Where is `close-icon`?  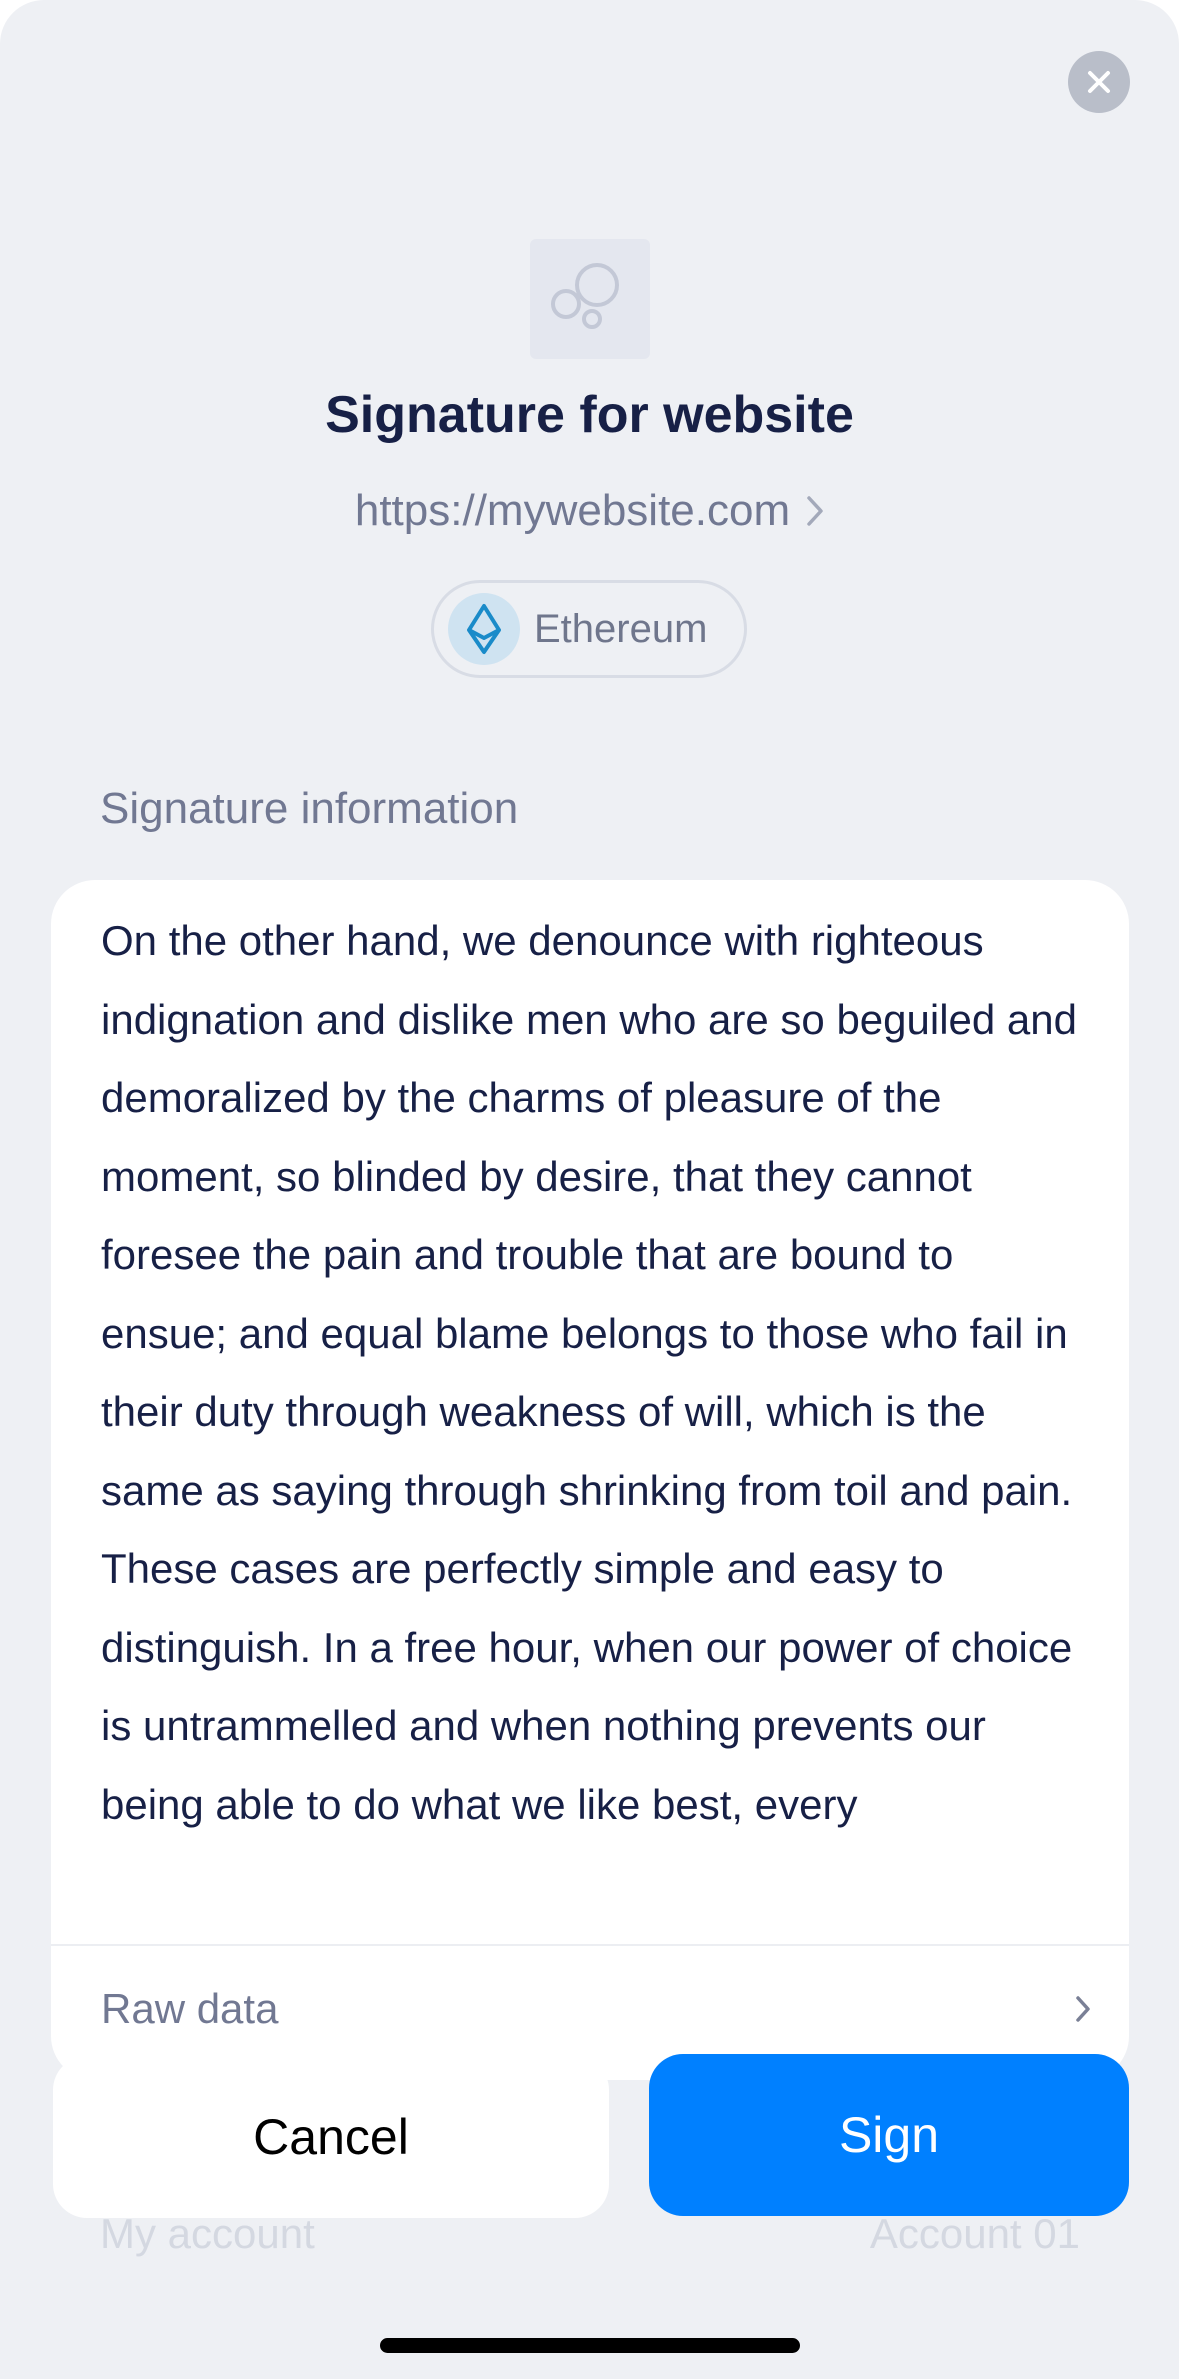 close-icon is located at coordinates (1099, 82).